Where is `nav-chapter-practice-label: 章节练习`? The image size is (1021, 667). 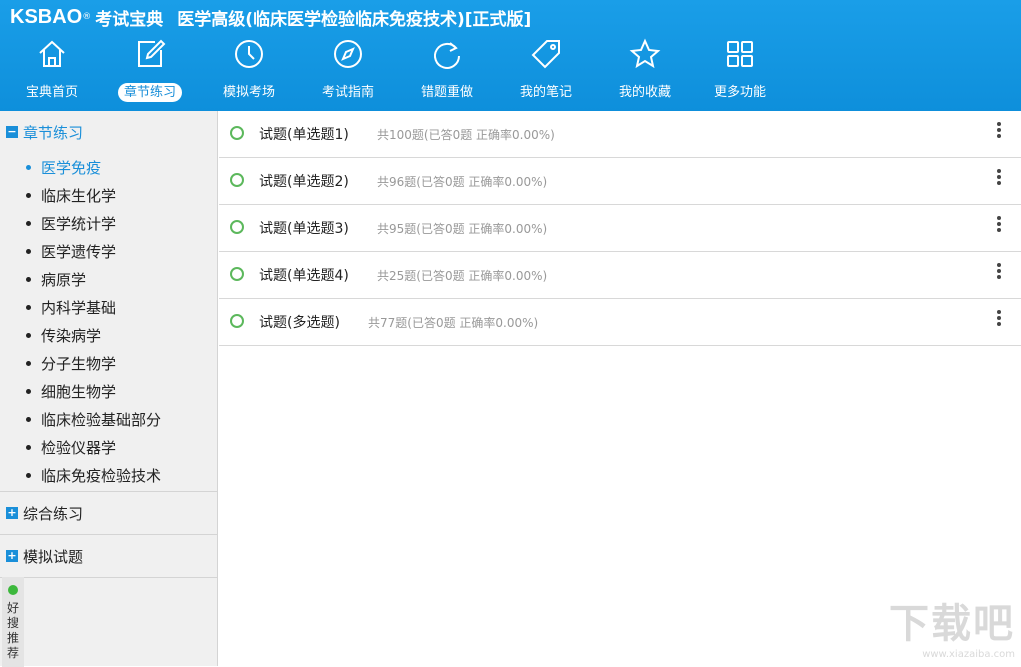
nav-chapter-practice-label: 章节练习 is located at coordinates (149, 92).